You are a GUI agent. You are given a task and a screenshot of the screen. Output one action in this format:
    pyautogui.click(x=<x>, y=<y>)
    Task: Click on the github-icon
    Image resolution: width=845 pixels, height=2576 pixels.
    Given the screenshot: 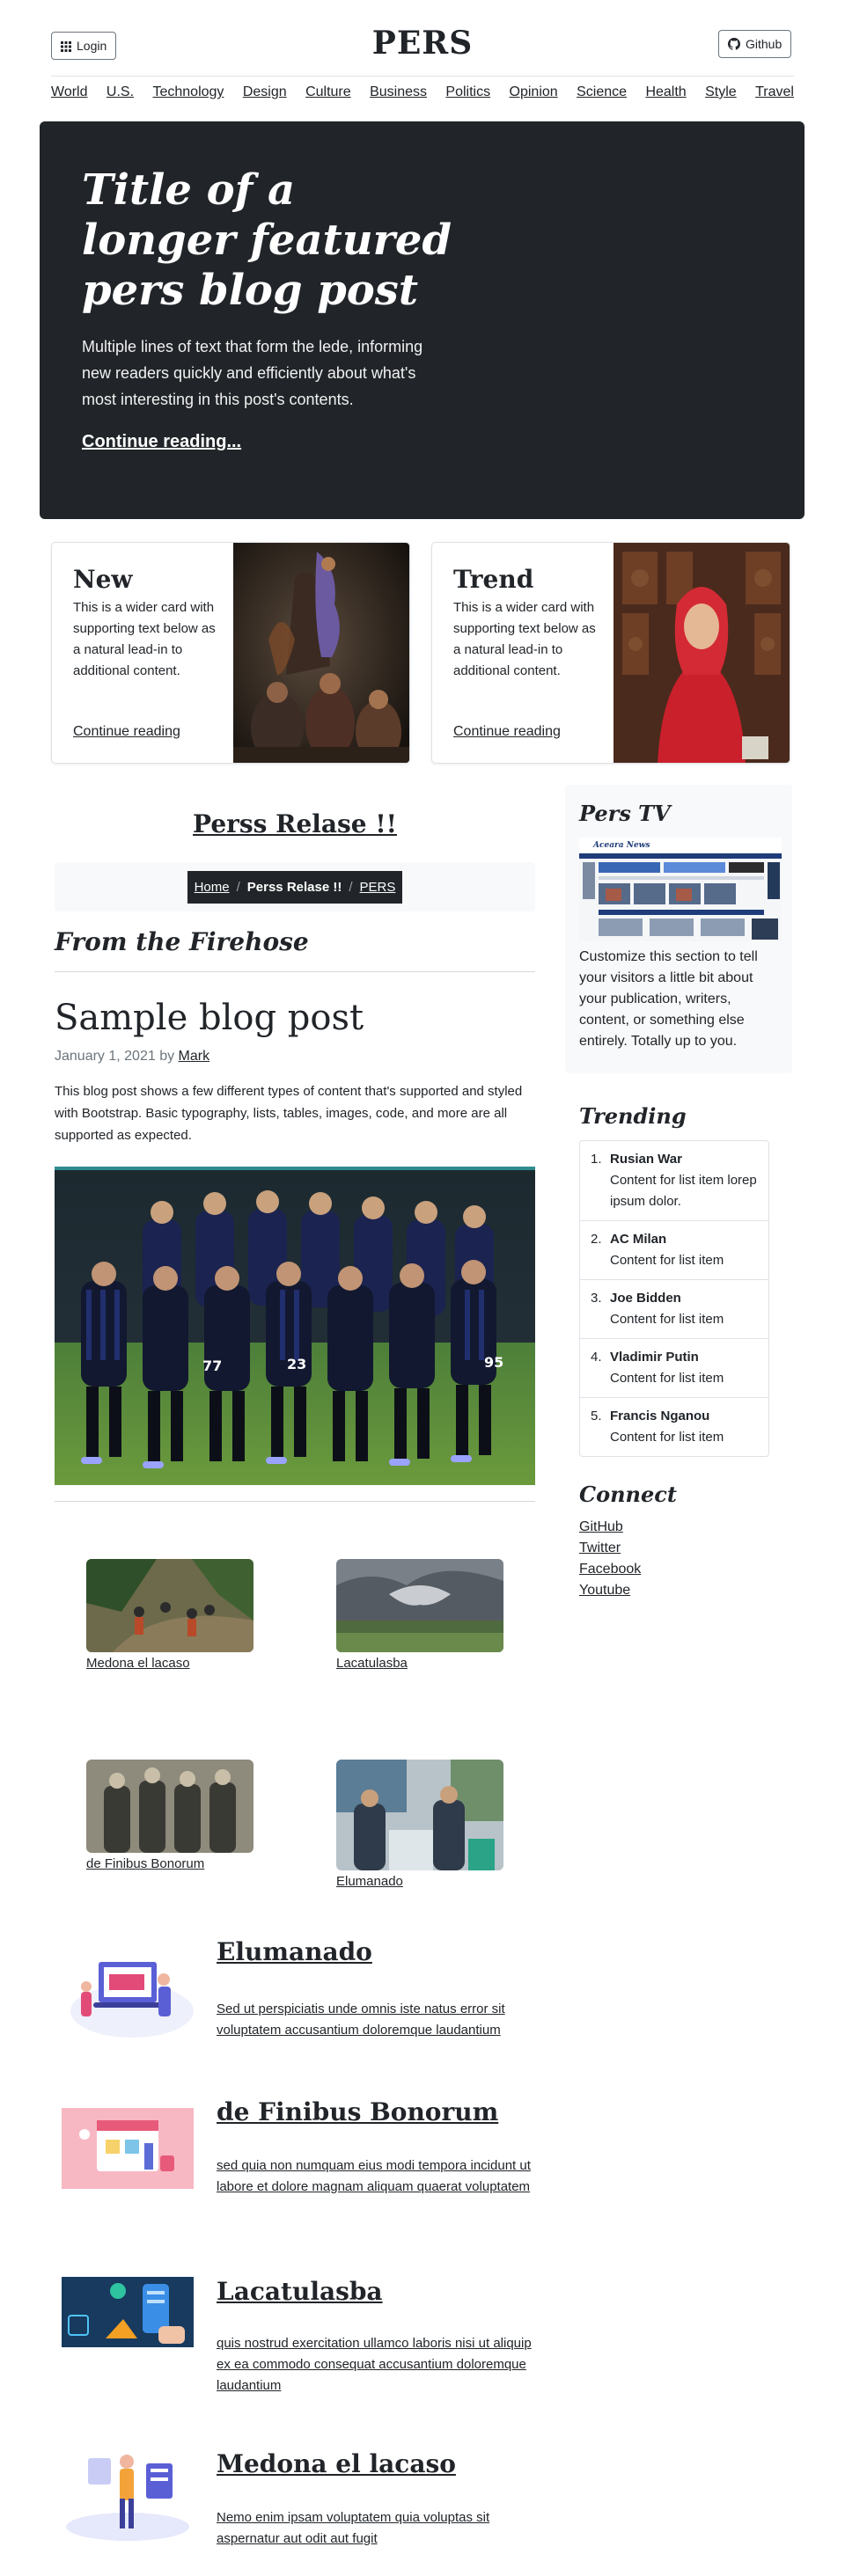 What is the action you would take?
    pyautogui.click(x=734, y=44)
    